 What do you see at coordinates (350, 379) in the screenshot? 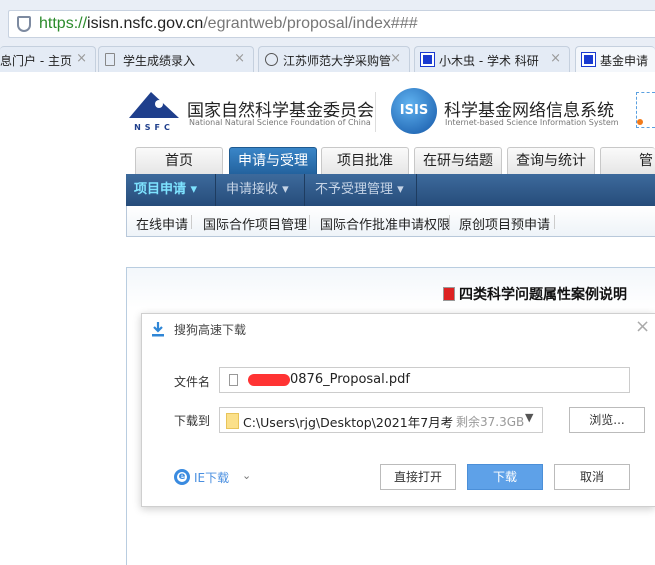
I see `filename-value: 0876_Proposal.pdf` at bounding box center [350, 379].